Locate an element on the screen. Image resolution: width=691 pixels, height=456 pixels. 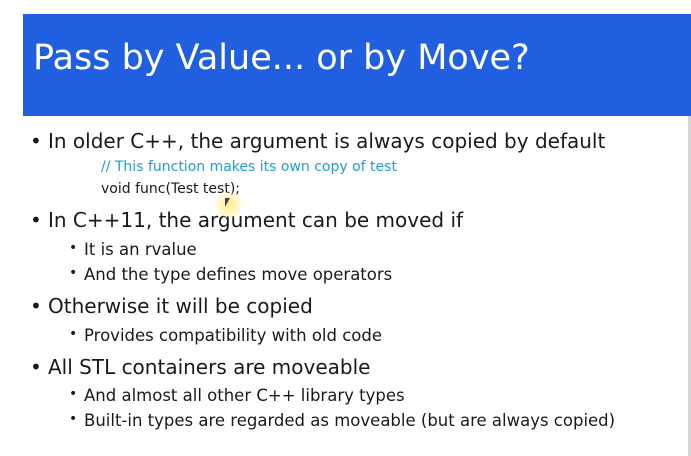
sub-bullet-library-types: • And almost all other C++ library types is located at coordinates (237, 395).